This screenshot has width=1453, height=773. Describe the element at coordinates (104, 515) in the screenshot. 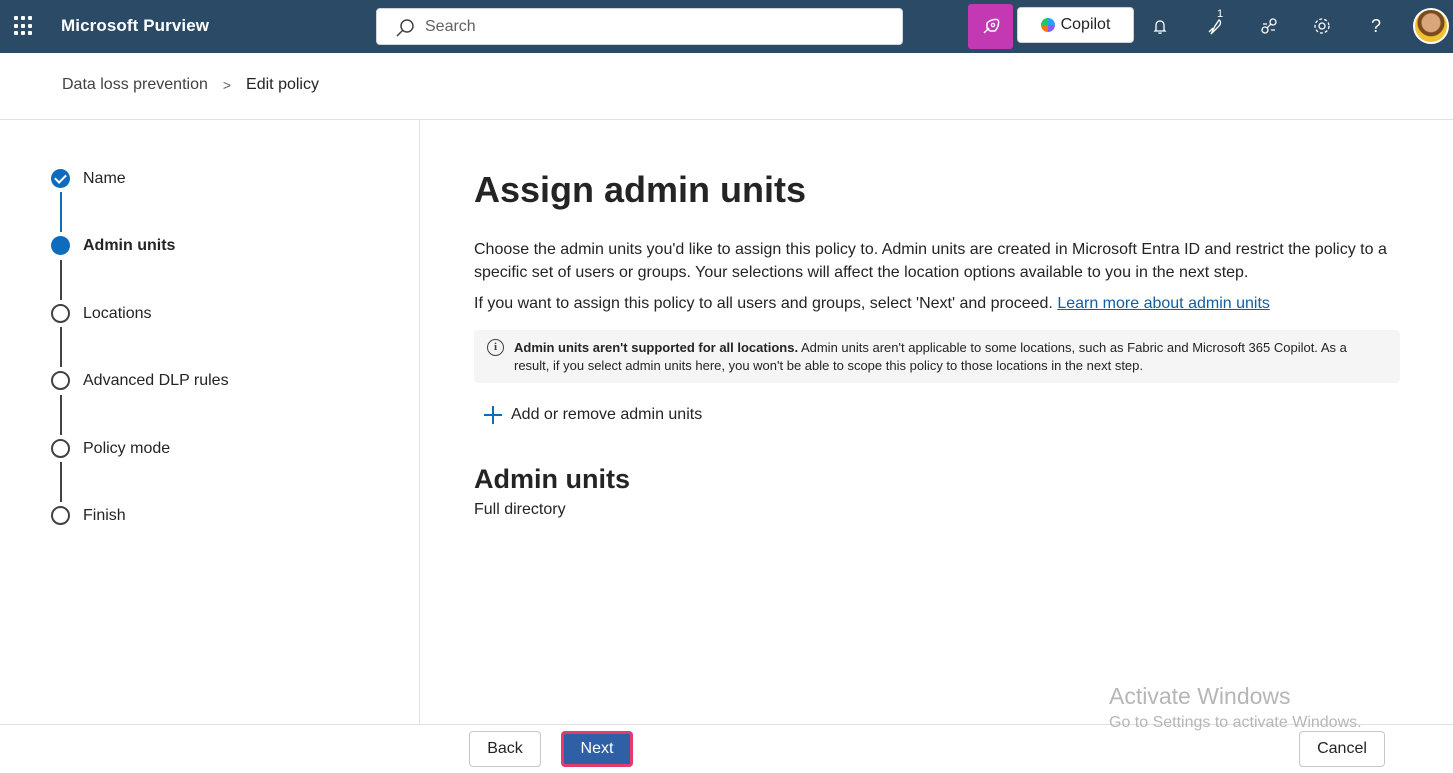

I see `step-label: Finish` at that location.